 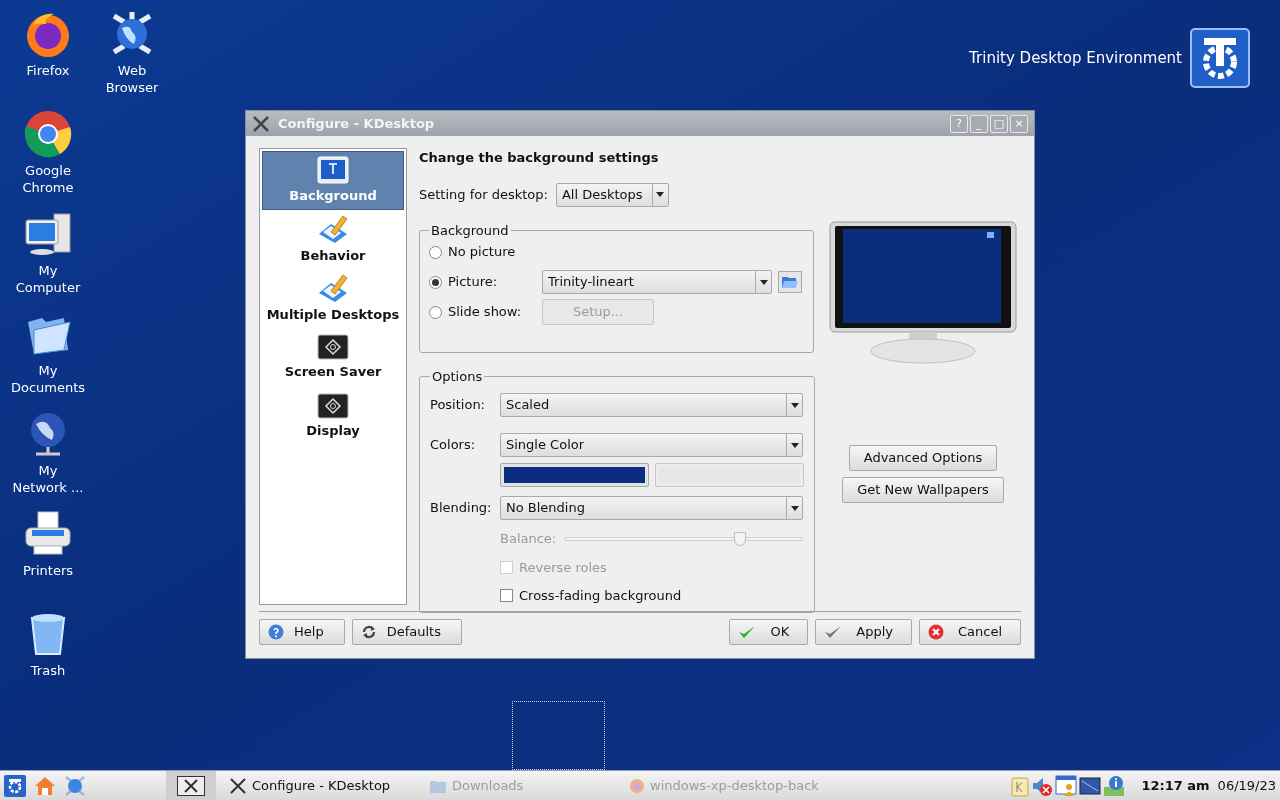 I want to click on group-title: Background, so click(x=470, y=230).